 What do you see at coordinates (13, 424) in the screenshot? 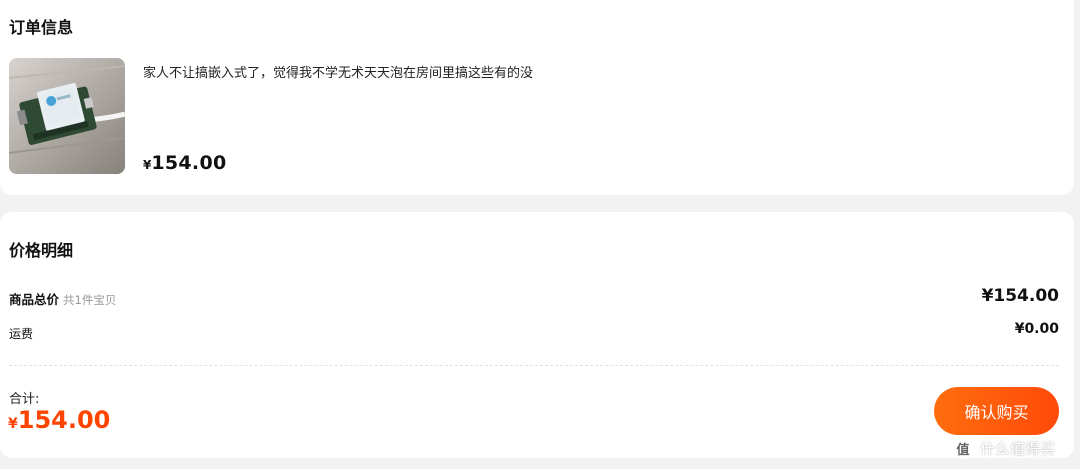
I see `total-currency: ¥` at bounding box center [13, 424].